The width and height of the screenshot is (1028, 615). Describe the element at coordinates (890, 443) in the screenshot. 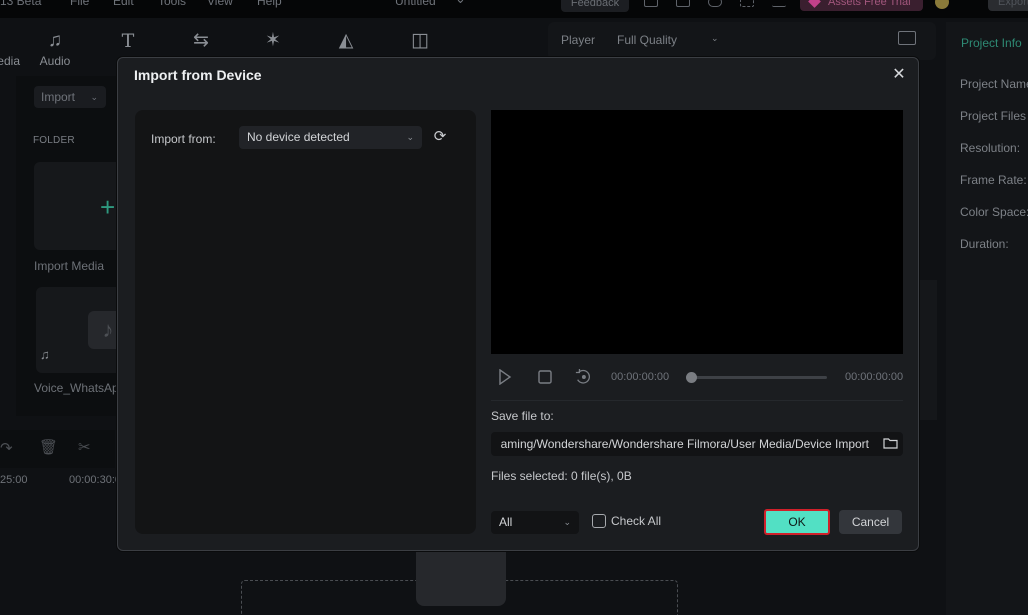

I see `folder-icon` at that location.